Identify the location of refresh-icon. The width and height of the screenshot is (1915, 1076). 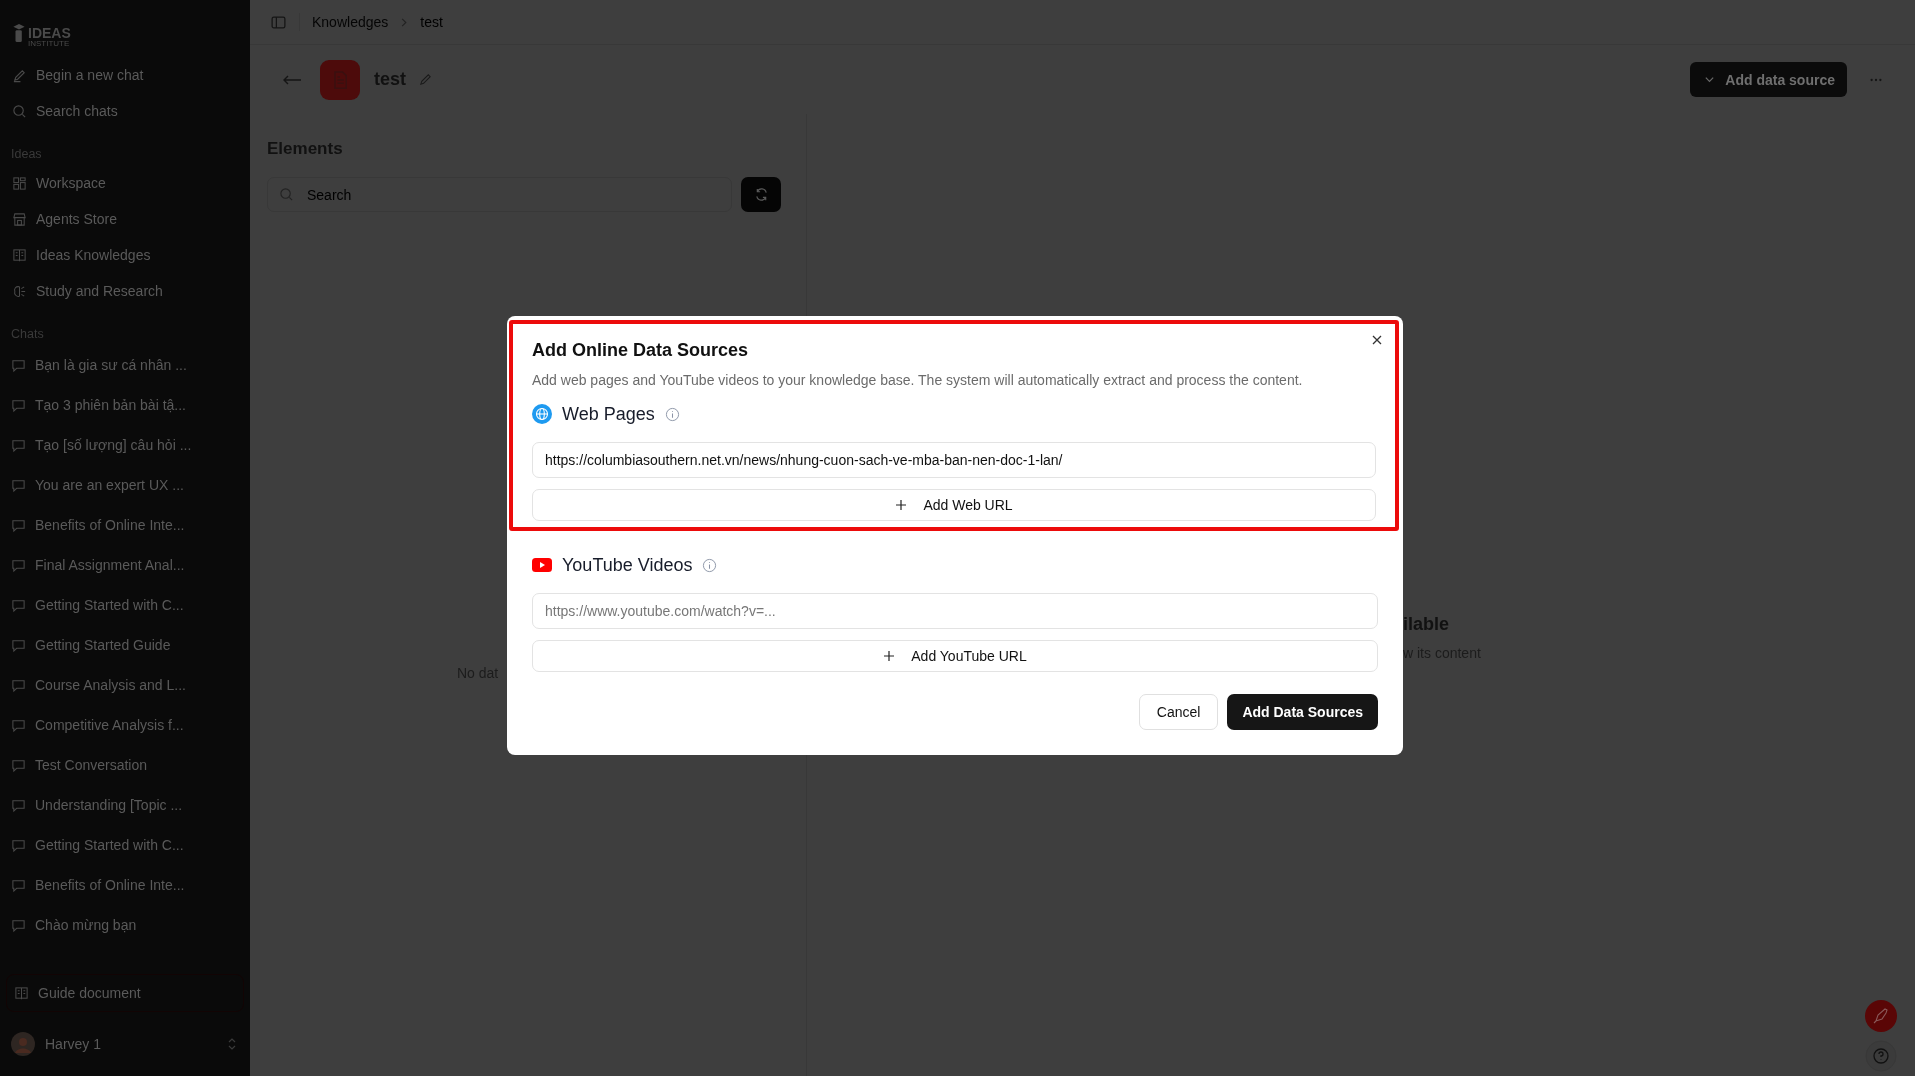
(761, 194).